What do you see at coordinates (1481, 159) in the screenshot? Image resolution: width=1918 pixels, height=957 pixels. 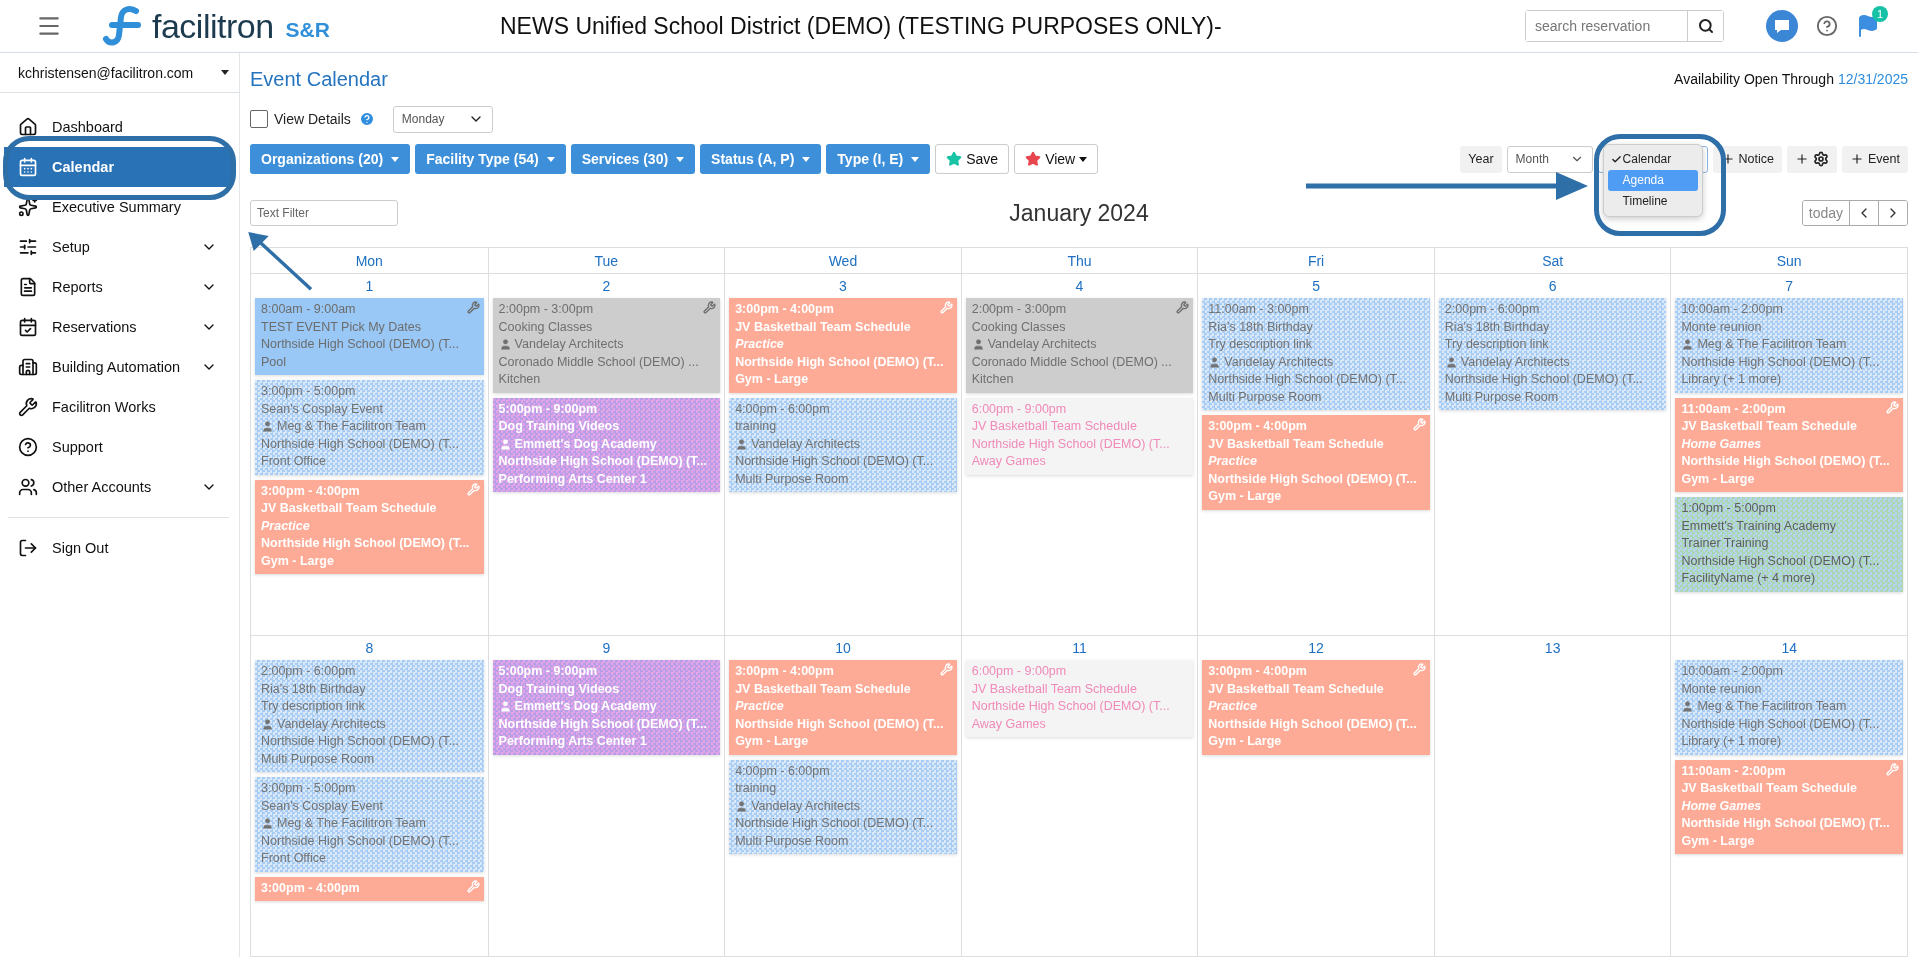 I see `year-button: Year` at bounding box center [1481, 159].